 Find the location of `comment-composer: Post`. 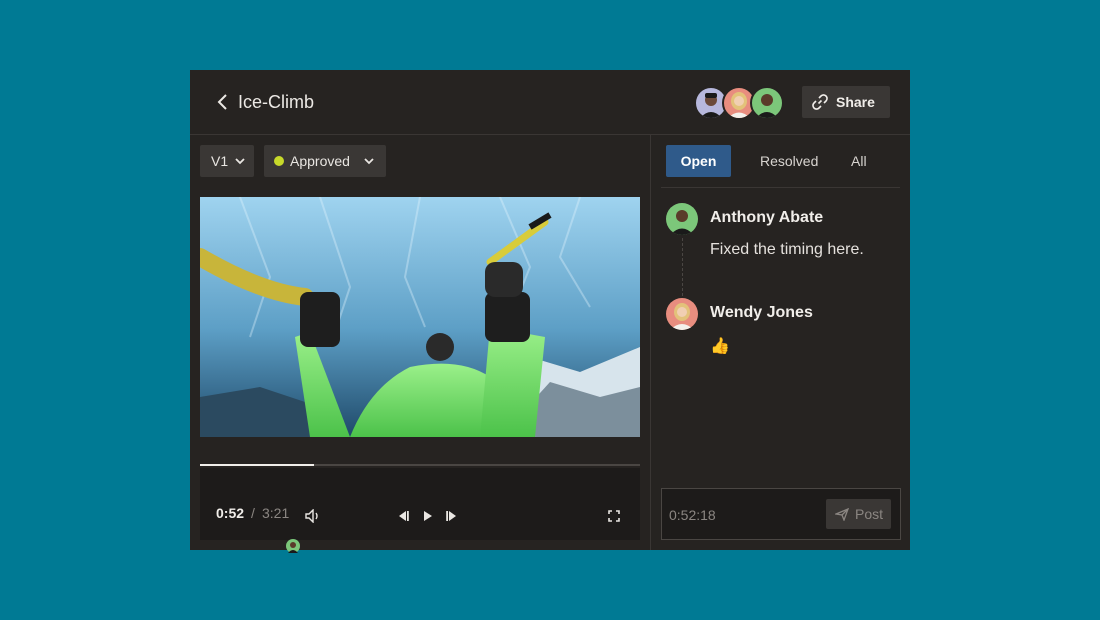

comment-composer: Post is located at coordinates (781, 514).